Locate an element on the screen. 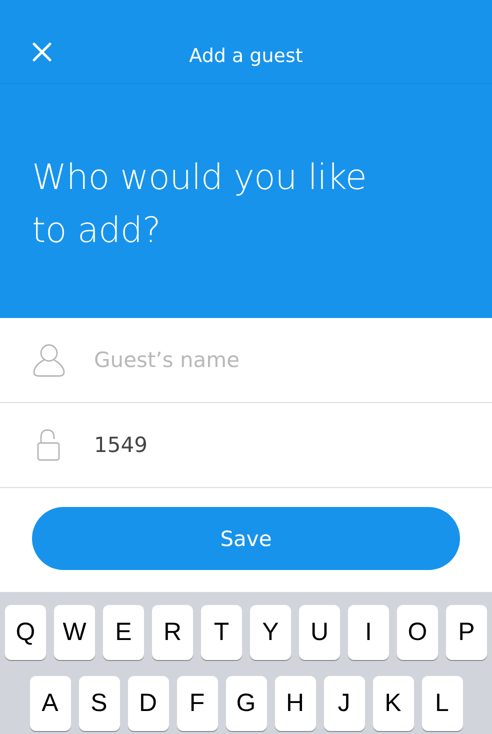 This screenshot has width=492, height=734. close-icon is located at coordinates (42, 52).